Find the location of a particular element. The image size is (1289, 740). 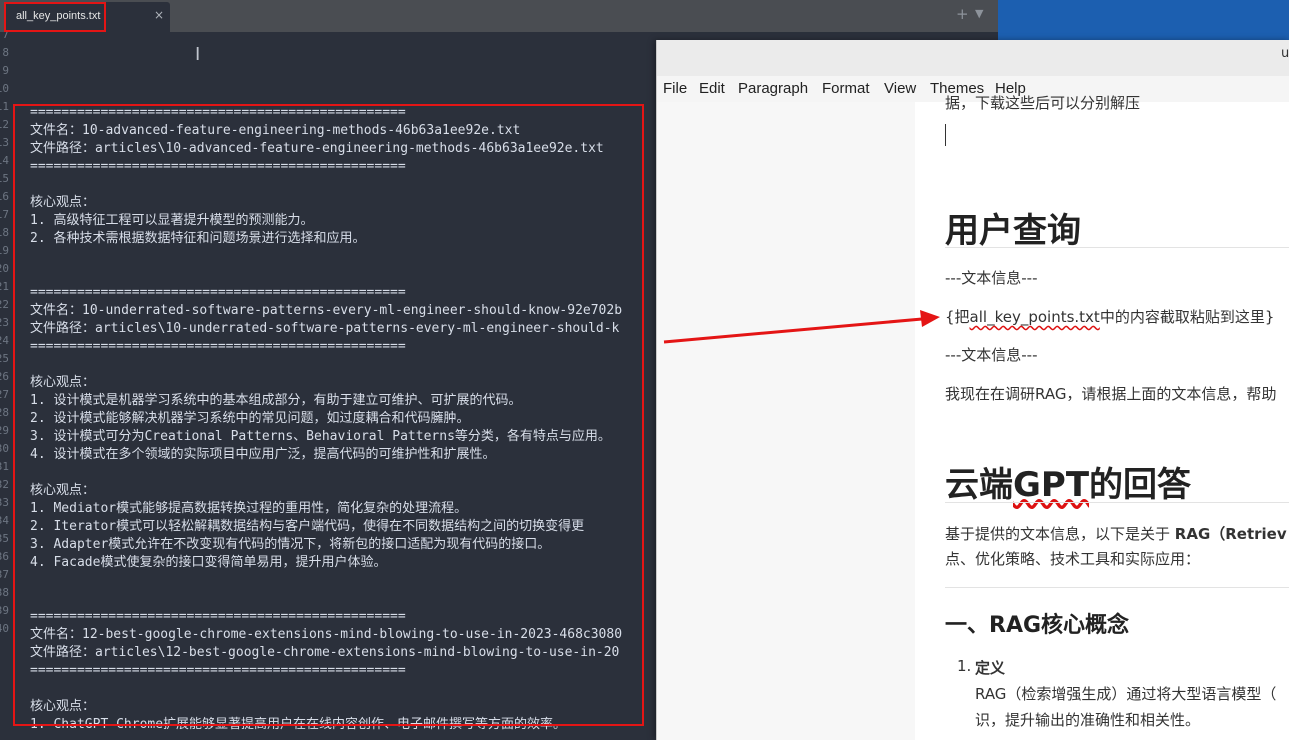

line-number: 38 is located at coordinates (4, 592).